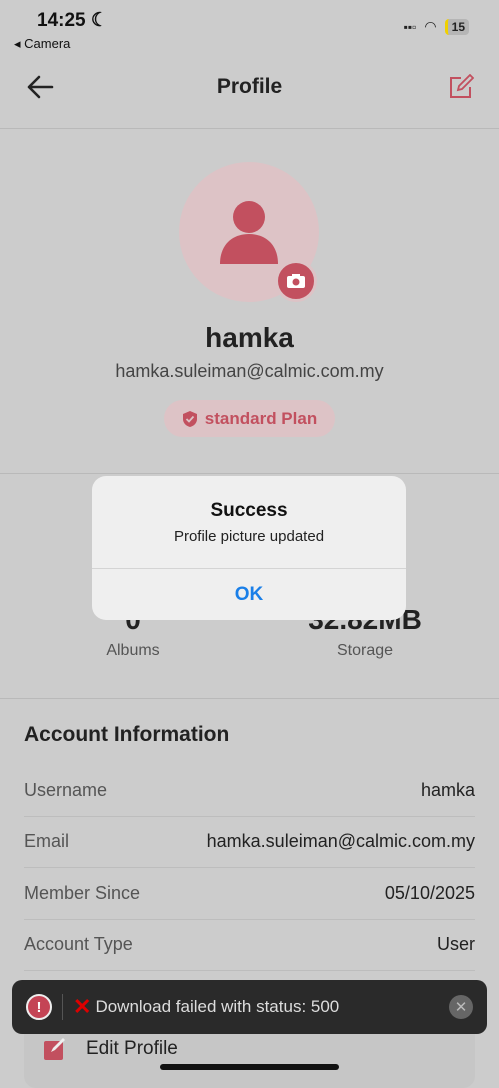  I want to click on status-icons: ▪▪▫ ◠ 15, so click(436, 26).